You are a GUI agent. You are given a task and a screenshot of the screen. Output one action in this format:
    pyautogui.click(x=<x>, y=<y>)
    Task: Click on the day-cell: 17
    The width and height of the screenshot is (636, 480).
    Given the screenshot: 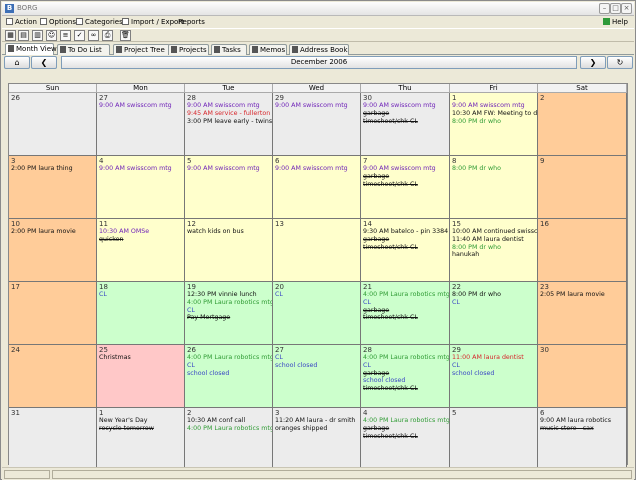 What is the action you would take?
    pyautogui.click(x=53, y=313)
    